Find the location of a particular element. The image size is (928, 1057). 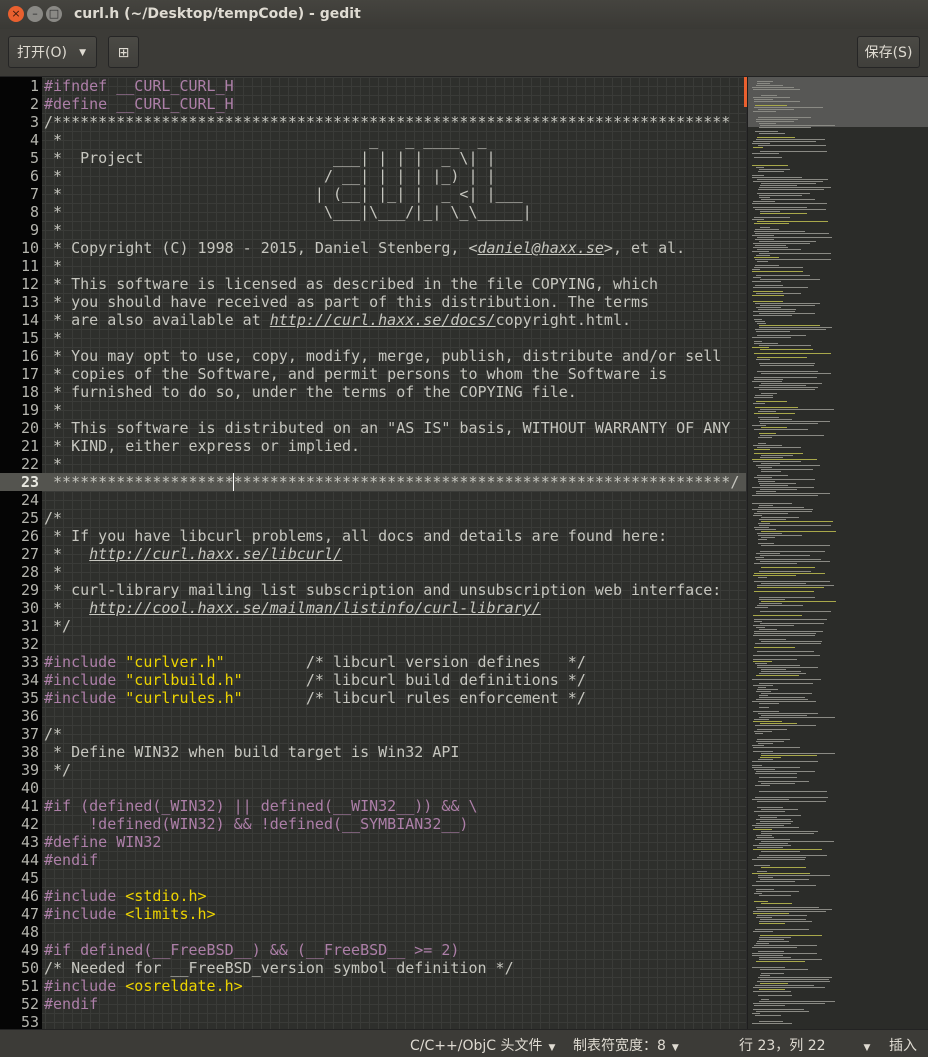

line-number: 13 is located at coordinates (29, 302).